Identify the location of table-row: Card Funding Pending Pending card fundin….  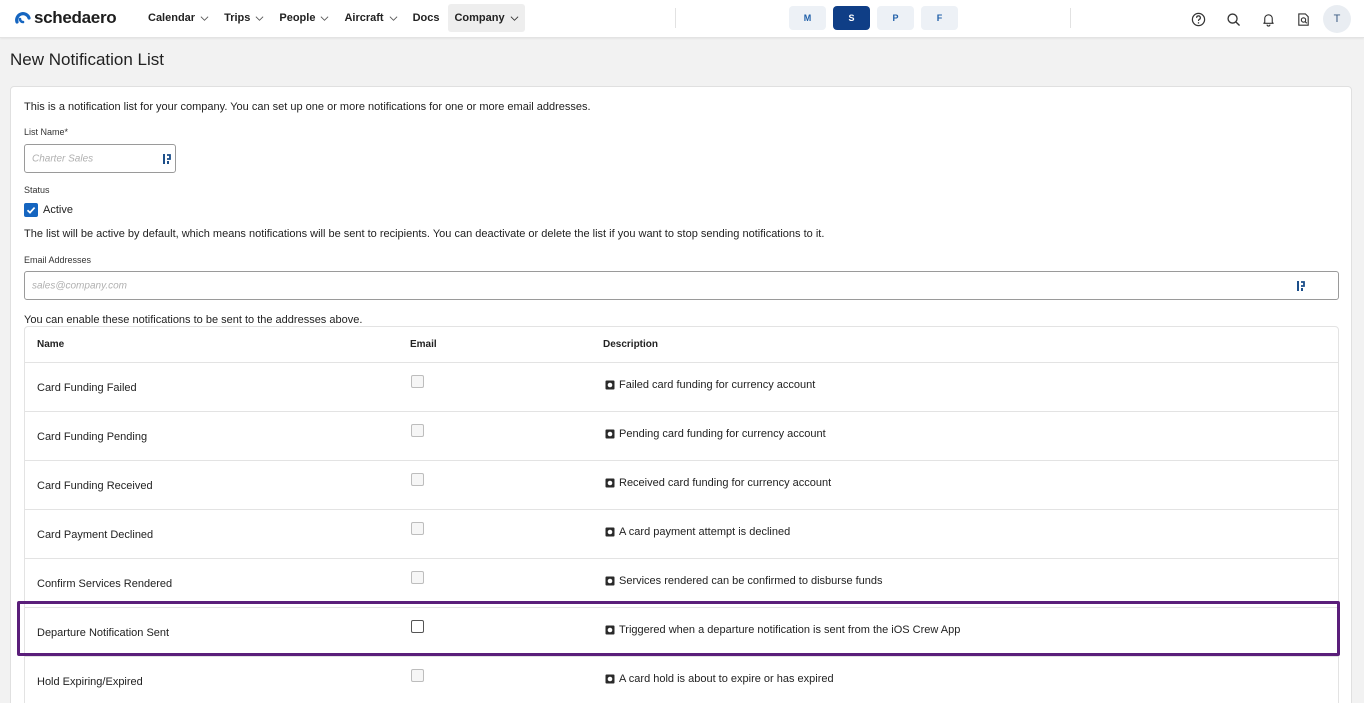
(681, 436).